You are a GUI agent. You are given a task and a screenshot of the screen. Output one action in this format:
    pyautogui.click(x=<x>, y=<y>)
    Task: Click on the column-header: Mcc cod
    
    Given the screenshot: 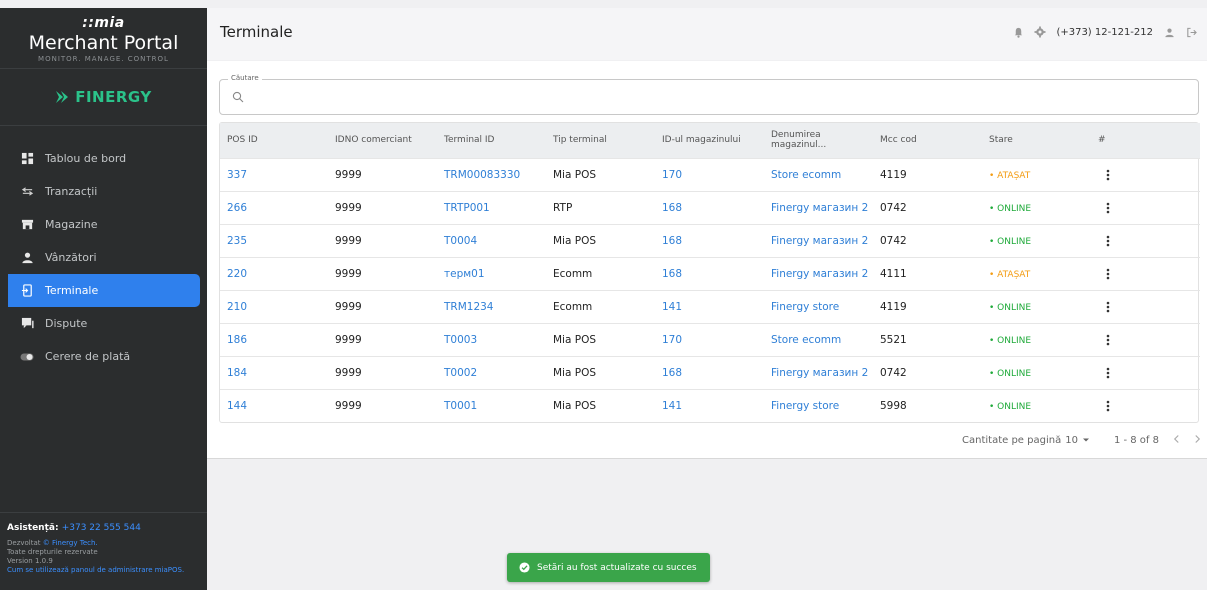 What is the action you would take?
    pyautogui.click(x=927, y=140)
    